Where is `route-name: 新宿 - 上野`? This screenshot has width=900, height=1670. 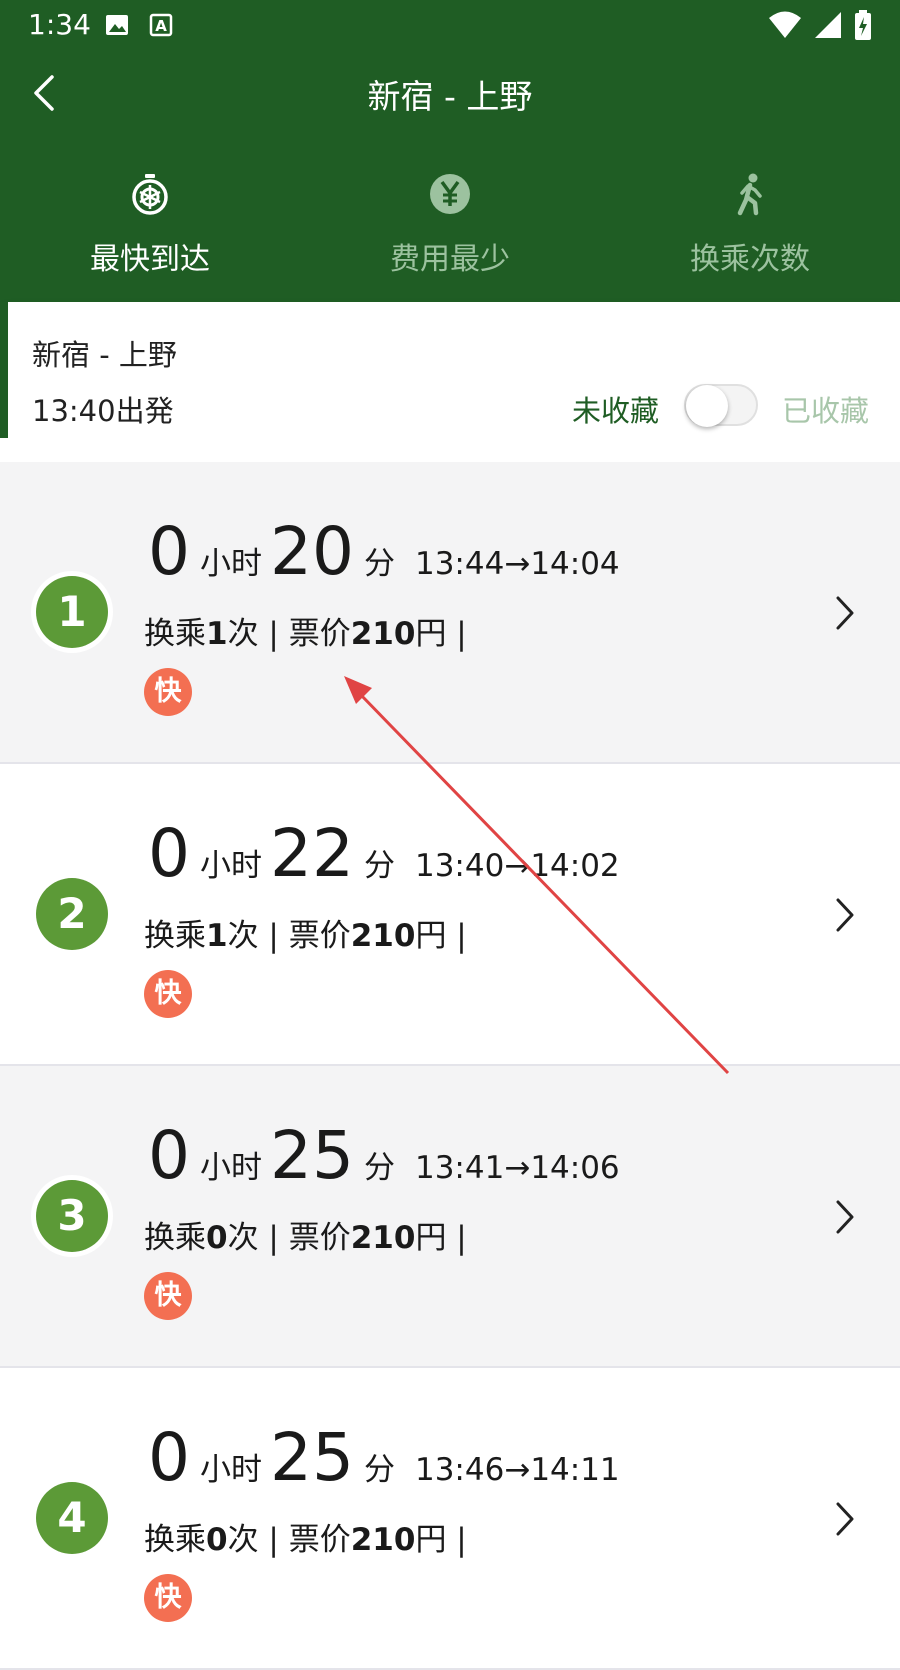
route-name: 新宿 - 上野 is located at coordinates (104, 355).